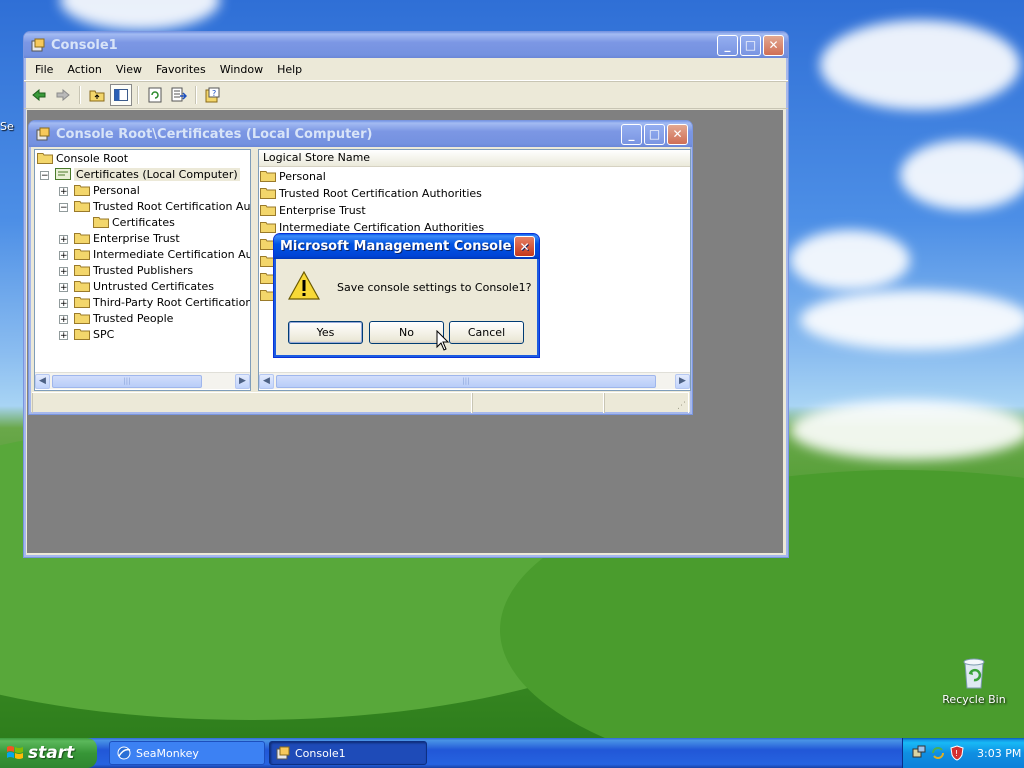 Image resolution: width=1024 pixels, height=768 pixels. What do you see at coordinates (51, 753) in the screenshot?
I see `start-label: start` at bounding box center [51, 753].